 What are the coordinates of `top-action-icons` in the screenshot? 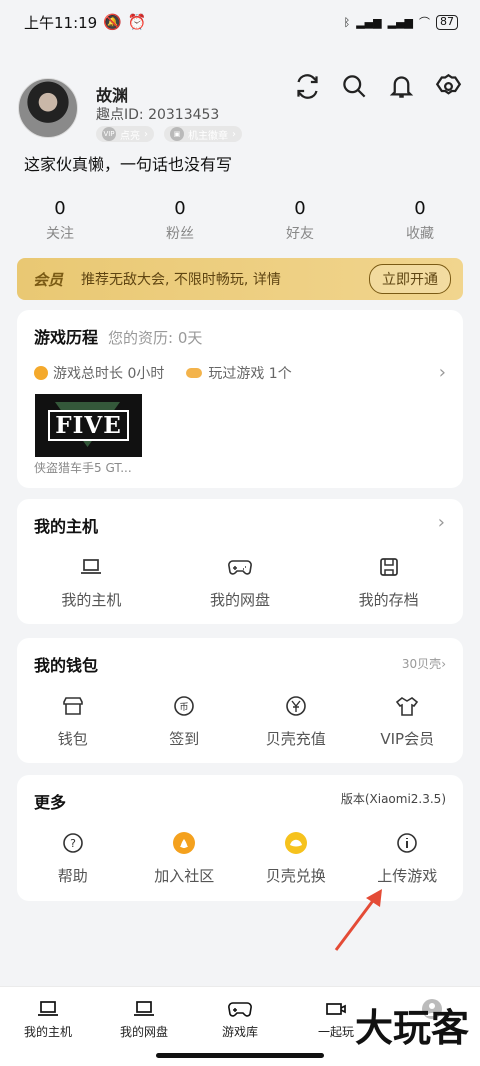 It's located at (378, 86).